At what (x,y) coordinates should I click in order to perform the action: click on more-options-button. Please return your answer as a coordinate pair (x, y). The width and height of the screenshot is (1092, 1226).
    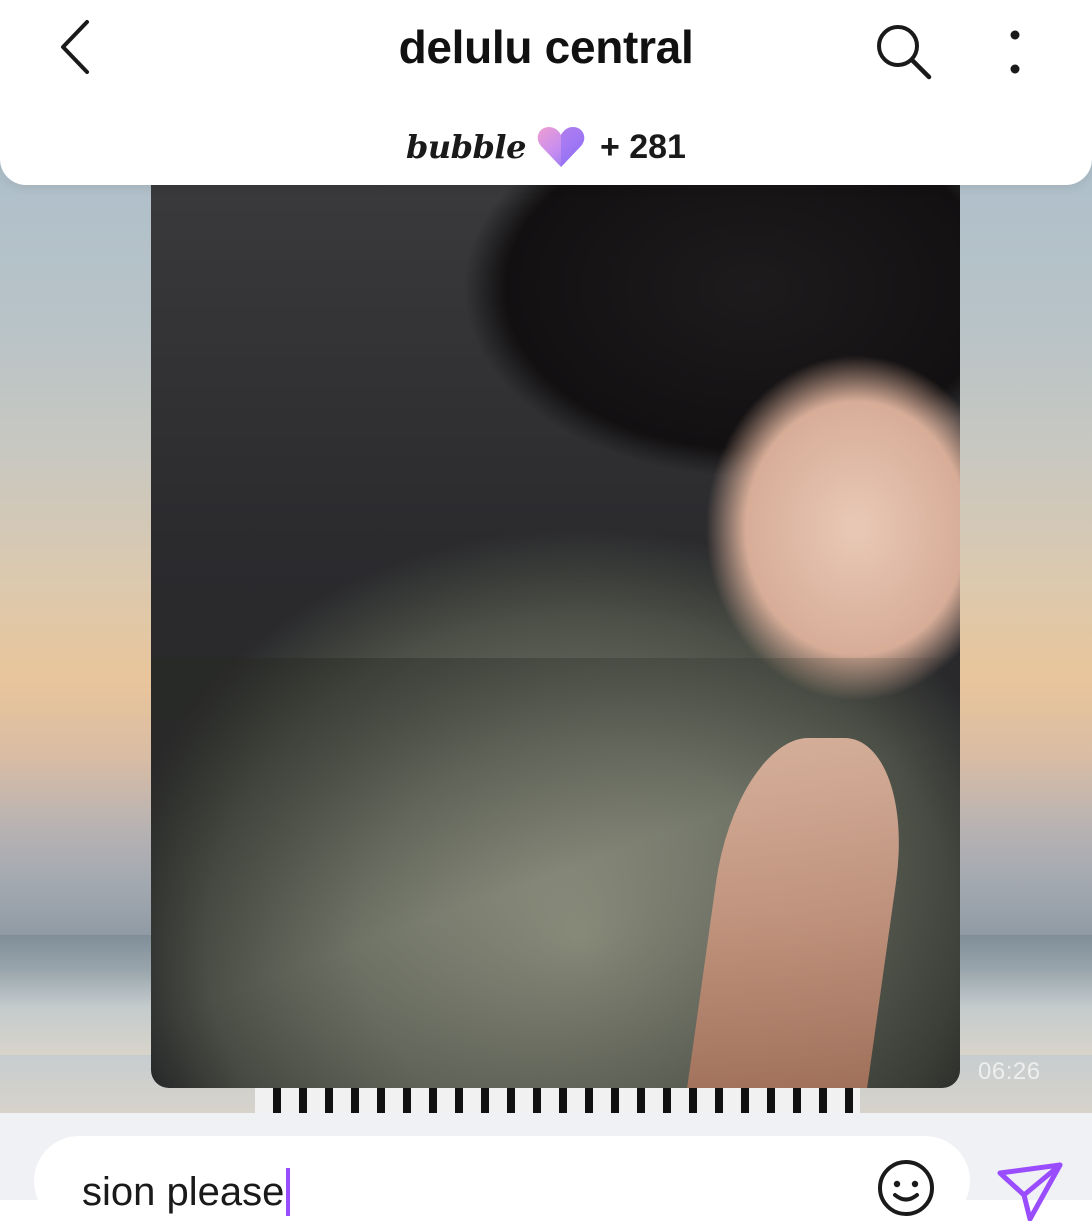
    Looking at the image, I should click on (1015, 51).